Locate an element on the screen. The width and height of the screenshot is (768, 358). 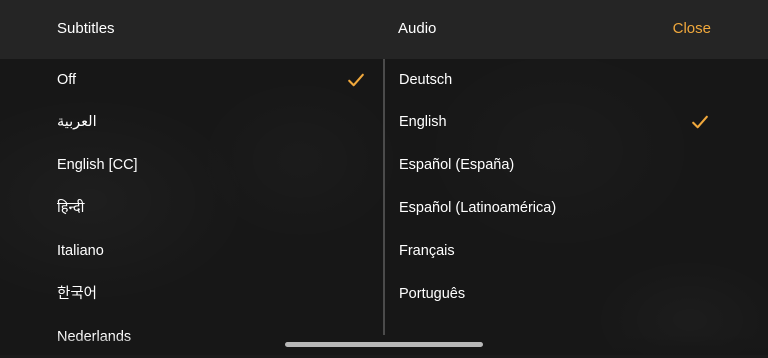
home-indicator is located at coordinates (384, 344).